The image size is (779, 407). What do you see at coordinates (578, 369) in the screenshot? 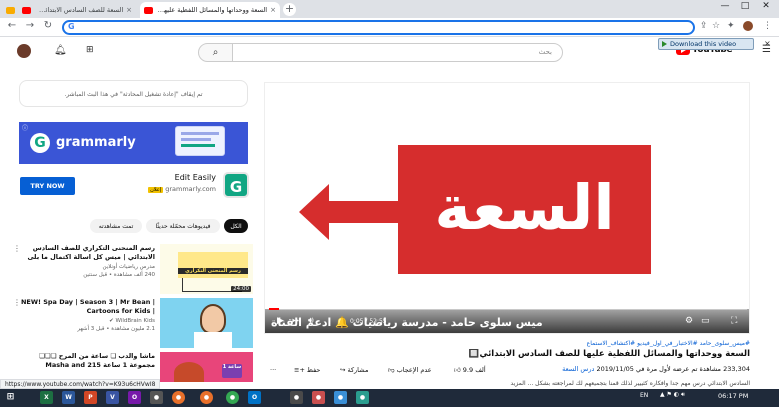
I see `channel-tag: درس السعة` at bounding box center [578, 369].